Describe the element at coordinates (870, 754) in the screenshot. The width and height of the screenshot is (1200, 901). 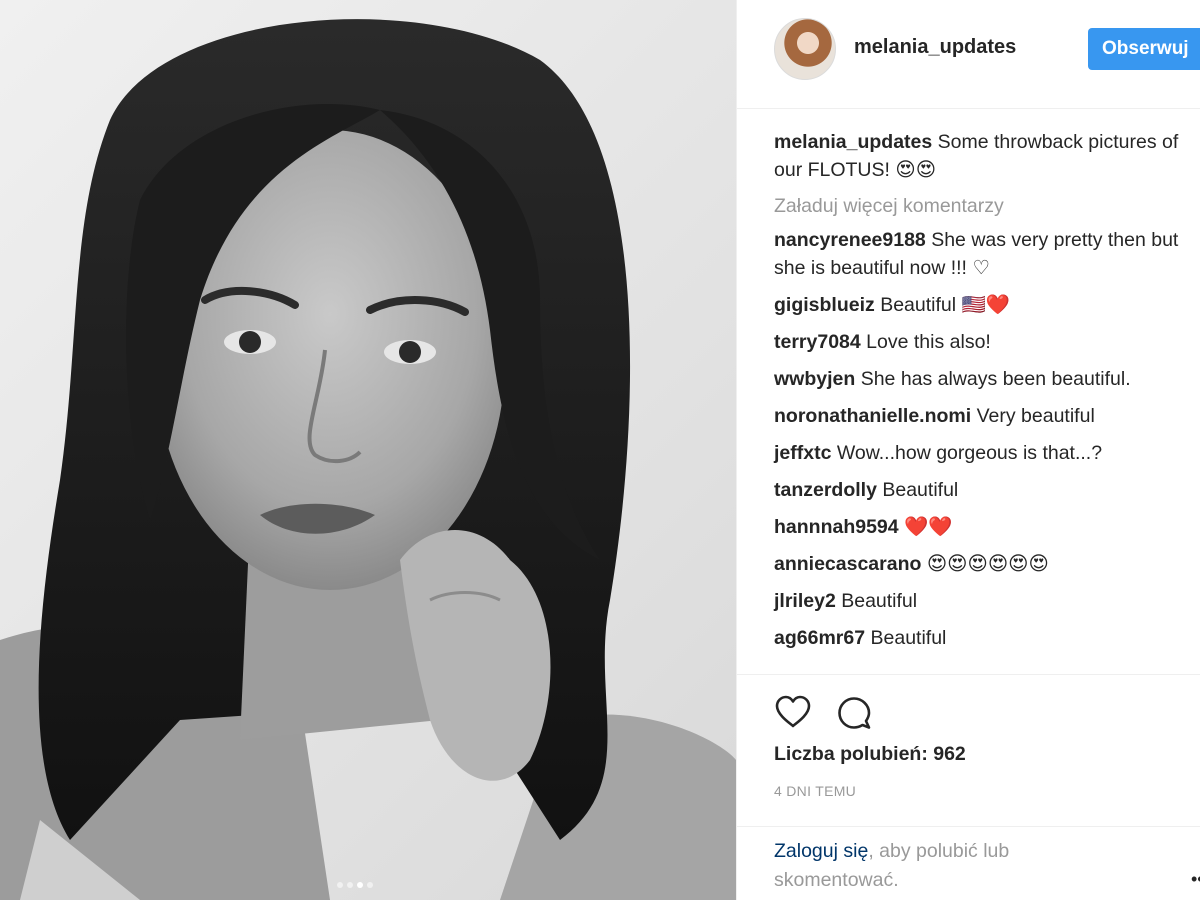
I see `likes-count: Liczba polubień: 962` at that location.